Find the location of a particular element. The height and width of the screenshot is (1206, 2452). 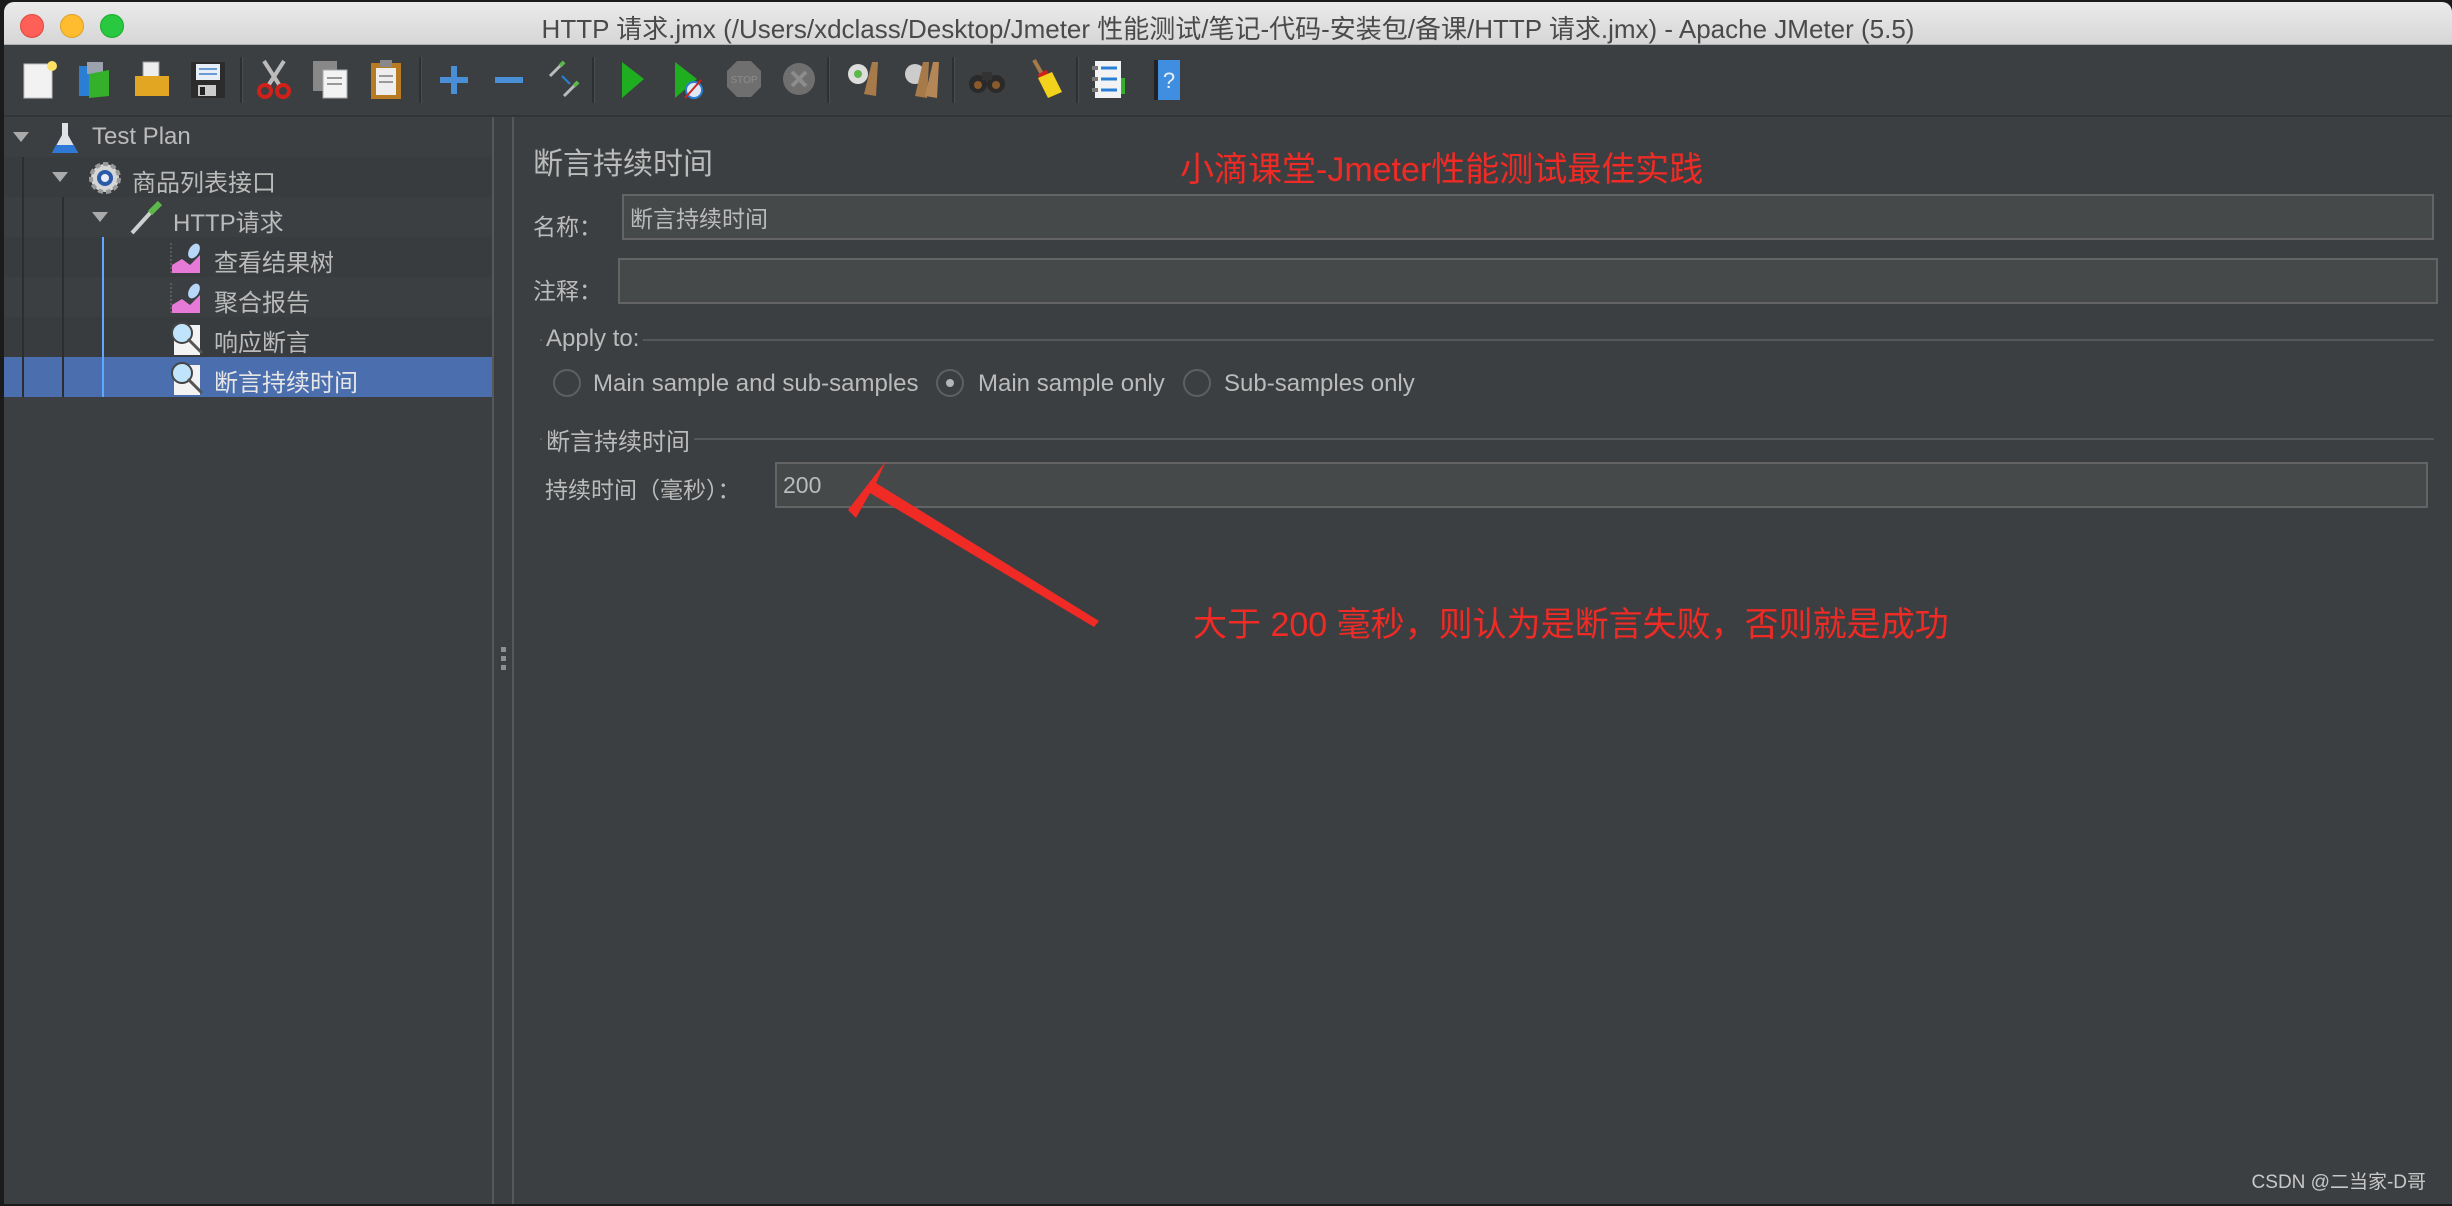

tree-item-test-plan: Test Plan is located at coordinates (248, 137).